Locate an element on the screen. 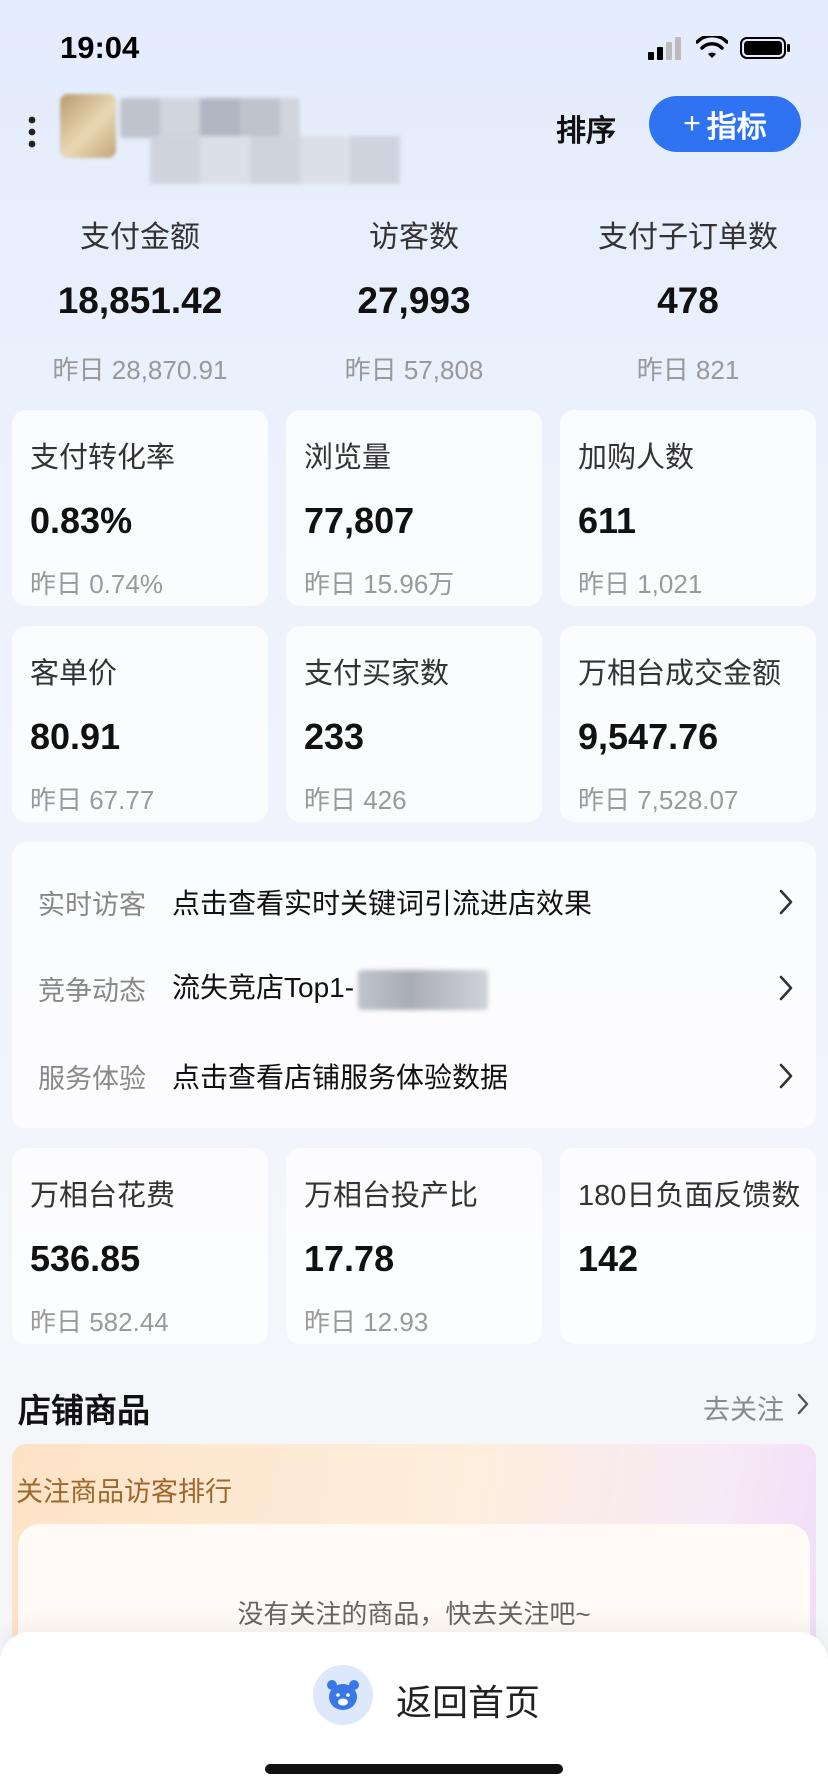 The height and width of the screenshot is (1792, 828). return-home-button: 返回首页 is located at coordinates (468, 1700).